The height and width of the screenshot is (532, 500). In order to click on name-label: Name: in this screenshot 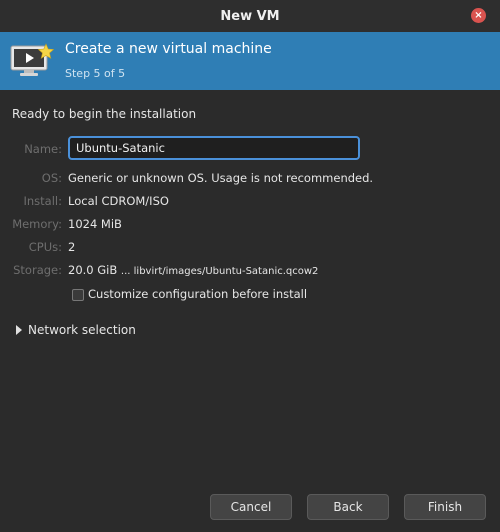, I will do `click(43, 149)`.